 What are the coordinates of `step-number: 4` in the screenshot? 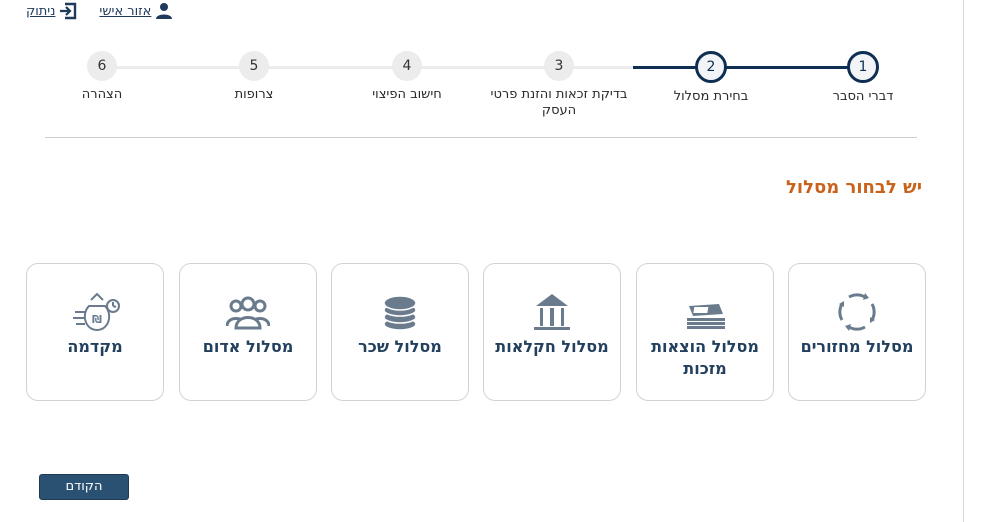 It's located at (407, 66).